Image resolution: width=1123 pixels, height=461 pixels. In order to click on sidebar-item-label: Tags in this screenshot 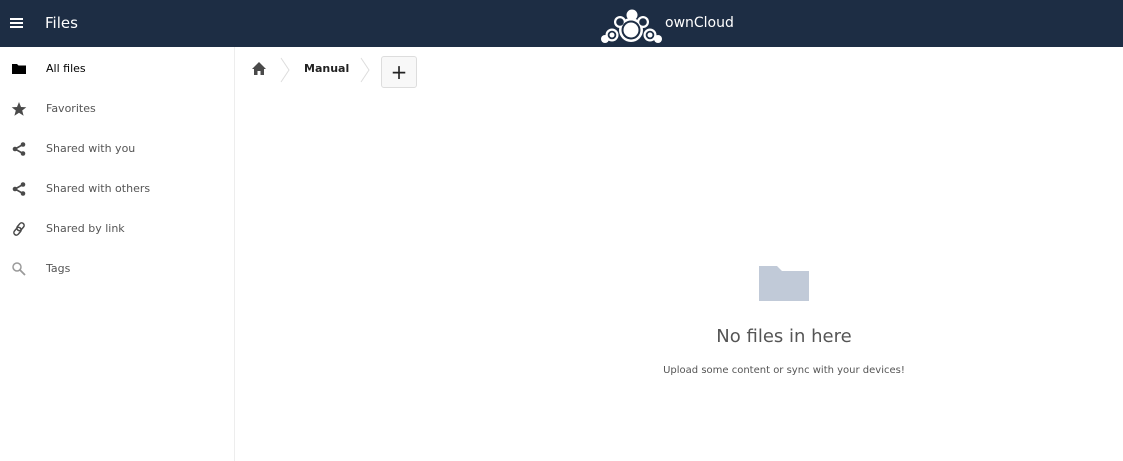, I will do `click(58, 268)`.